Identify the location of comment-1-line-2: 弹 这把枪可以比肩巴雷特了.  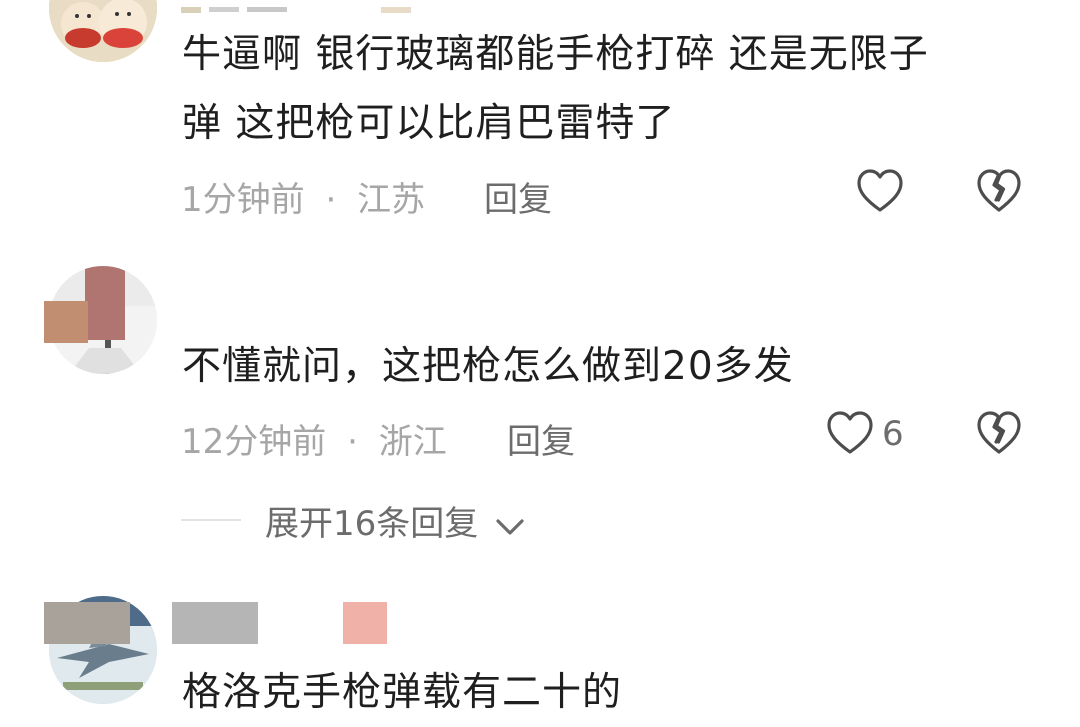
(429, 123).